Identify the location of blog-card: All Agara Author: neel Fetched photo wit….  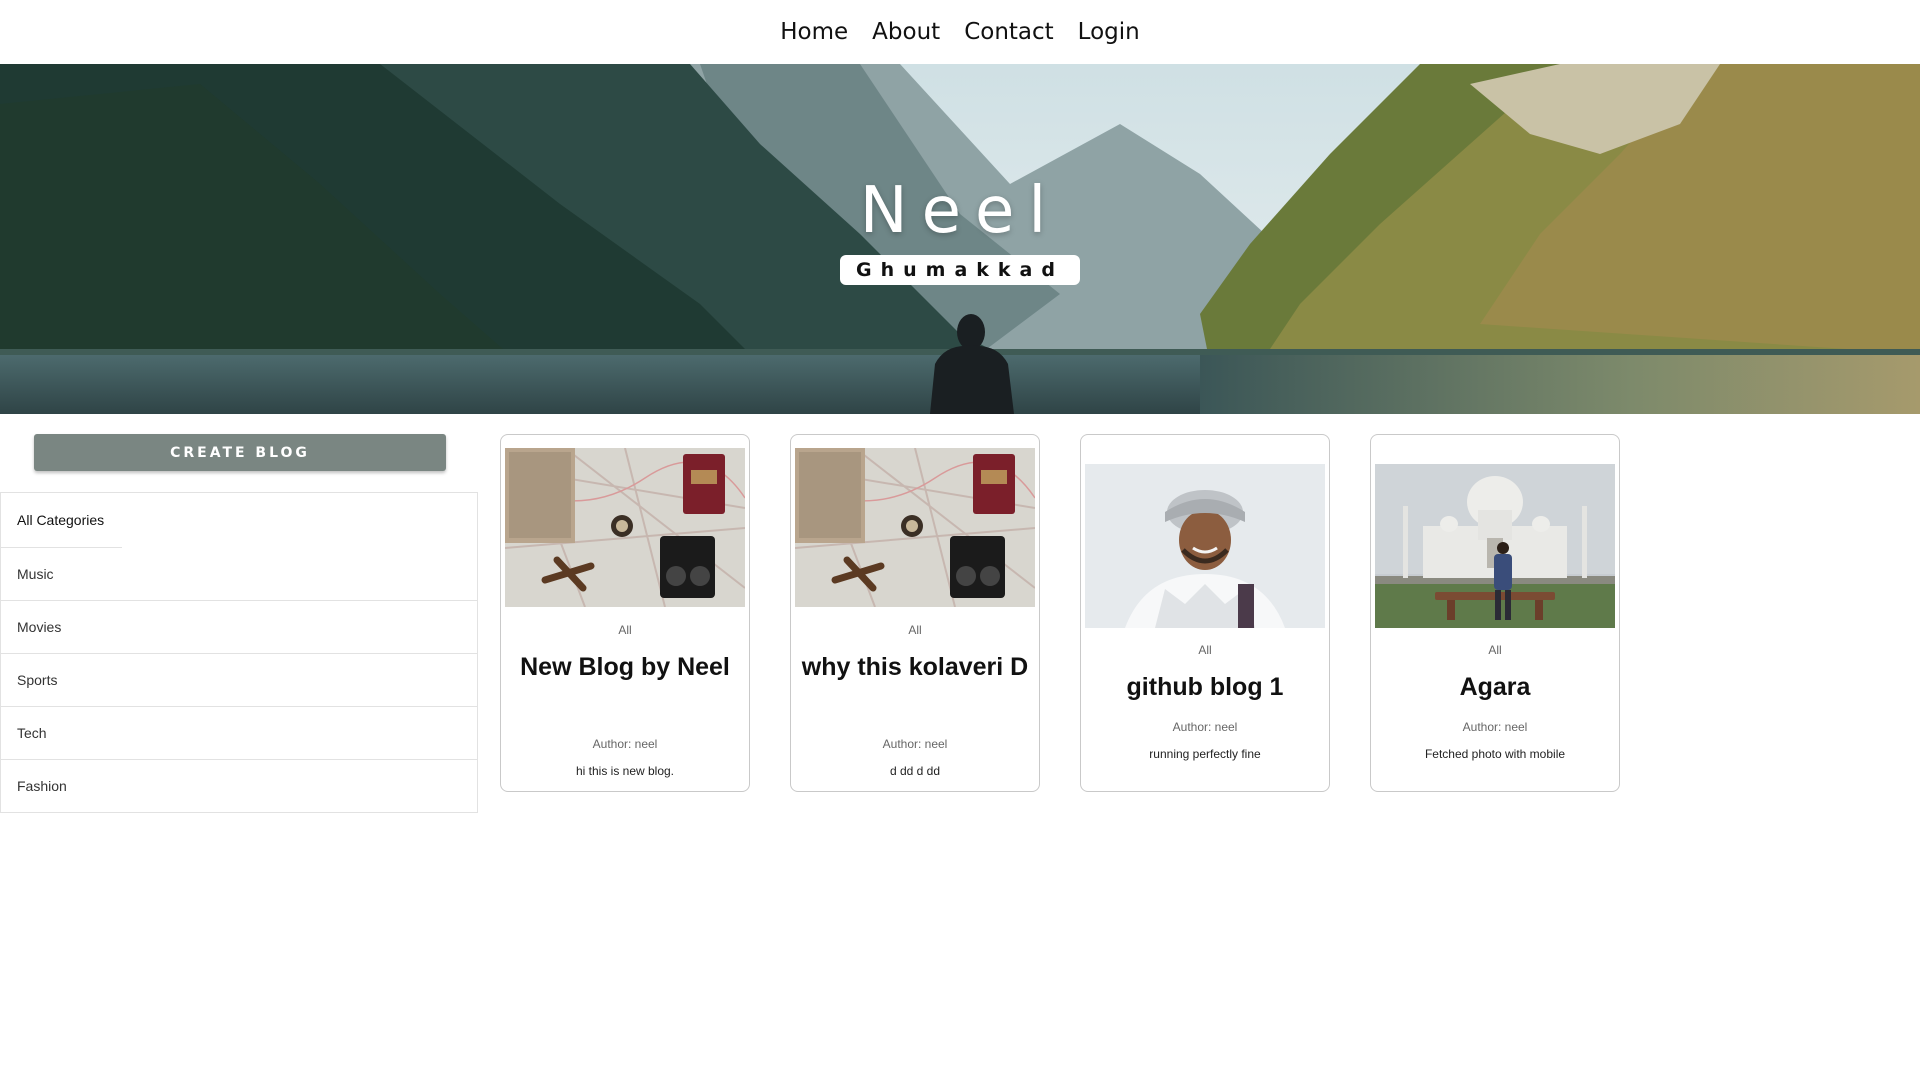
(1495, 613).